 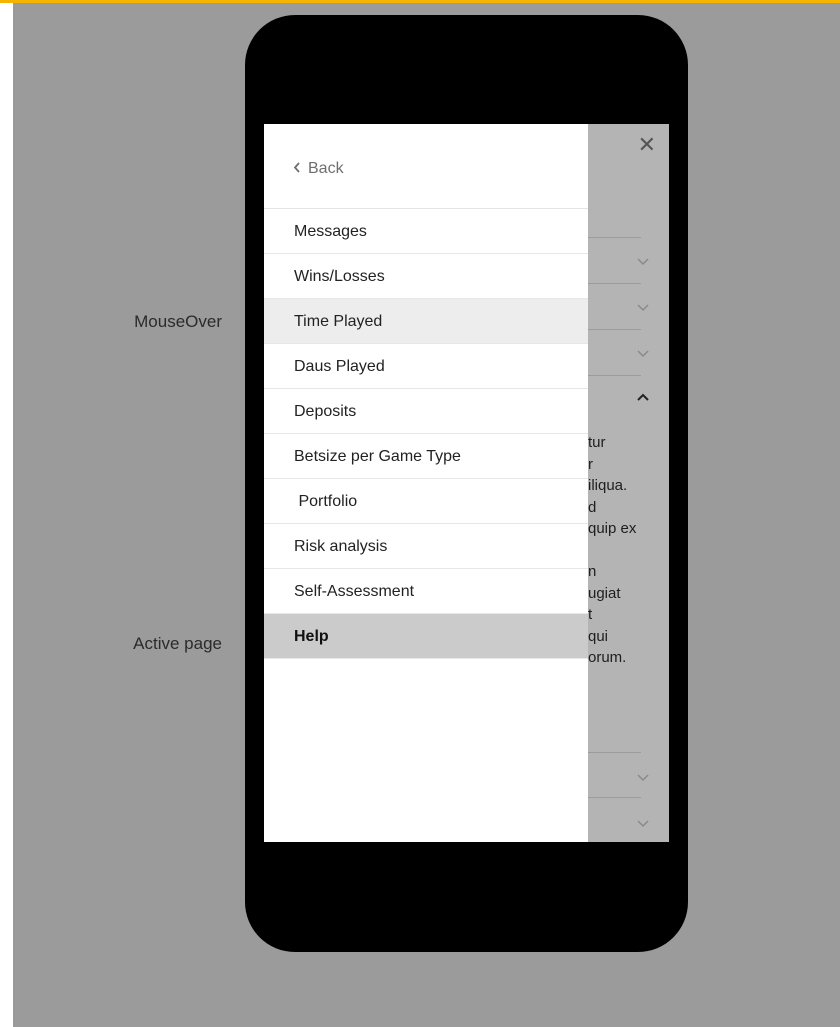 I want to click on close-icon: ✕, so click(x=647, y=145).